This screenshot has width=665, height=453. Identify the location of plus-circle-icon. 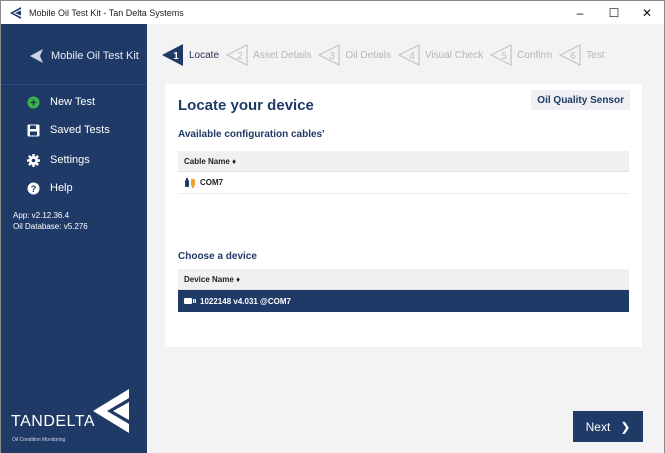
(33, 102).